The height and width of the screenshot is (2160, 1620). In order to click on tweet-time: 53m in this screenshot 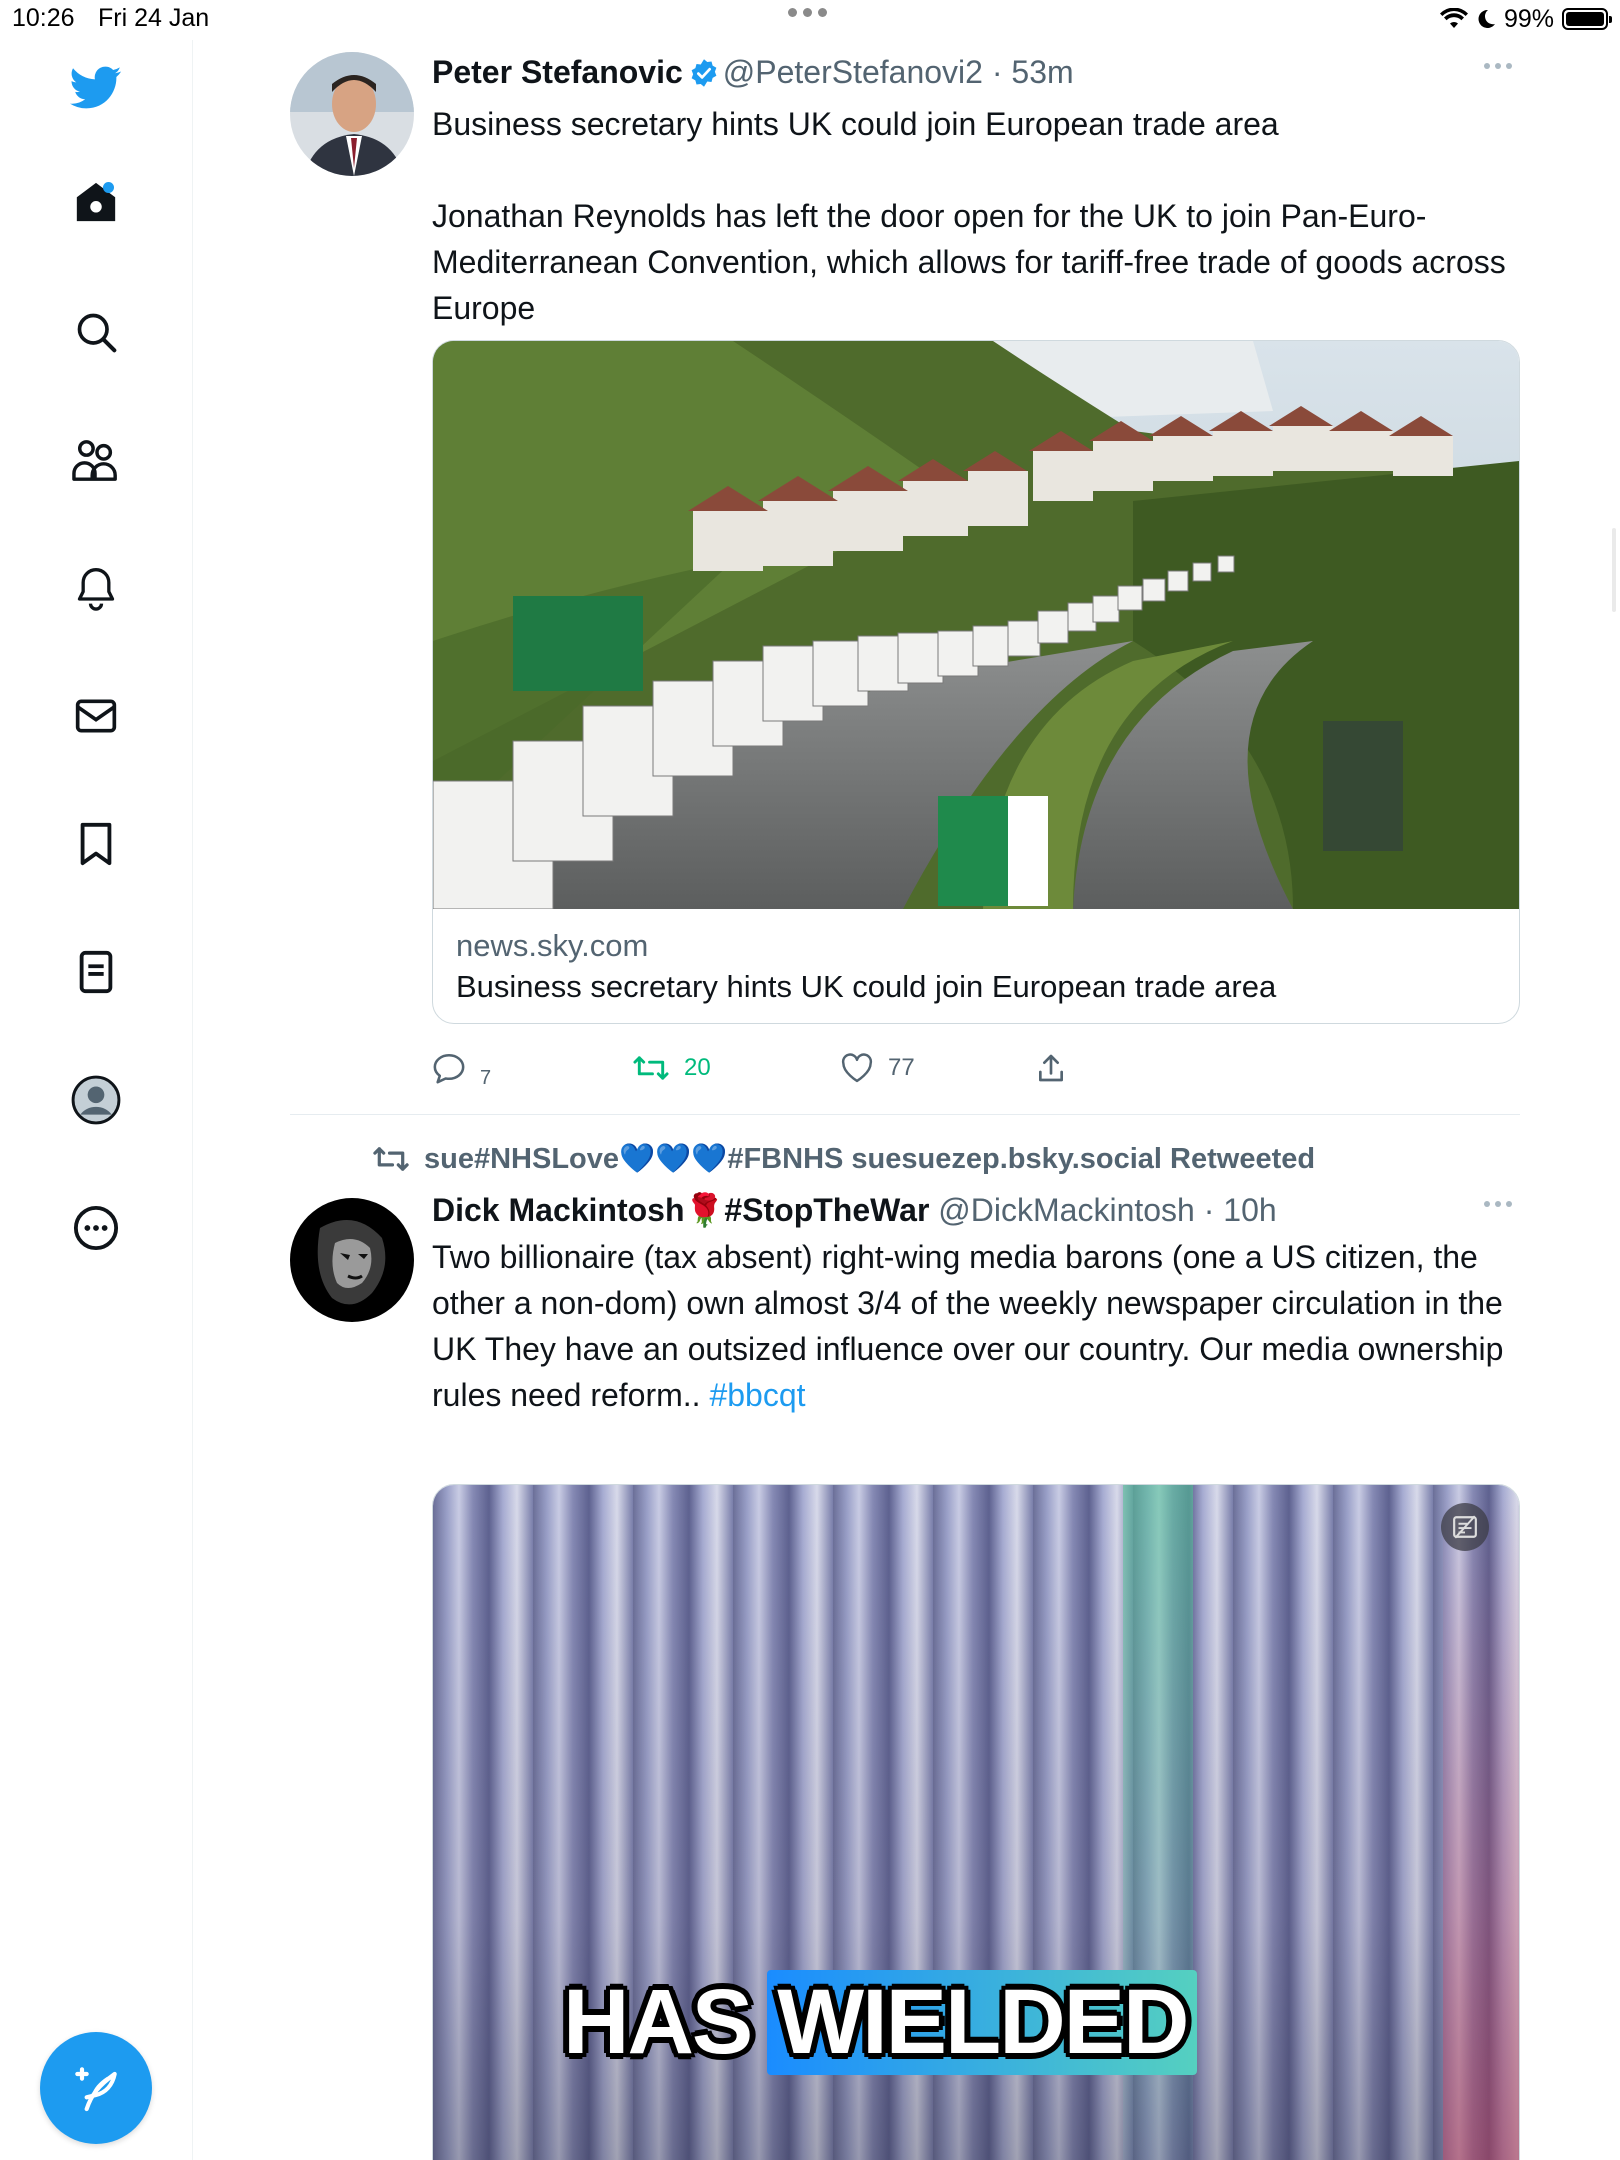, I will do `click(1042, 72)`.